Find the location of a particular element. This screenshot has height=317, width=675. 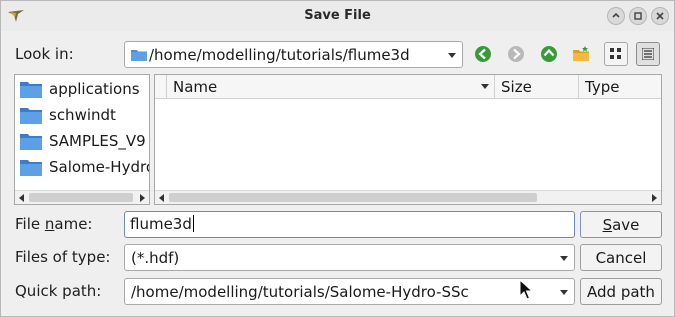

pin-button is located at coordinates (616, 16).